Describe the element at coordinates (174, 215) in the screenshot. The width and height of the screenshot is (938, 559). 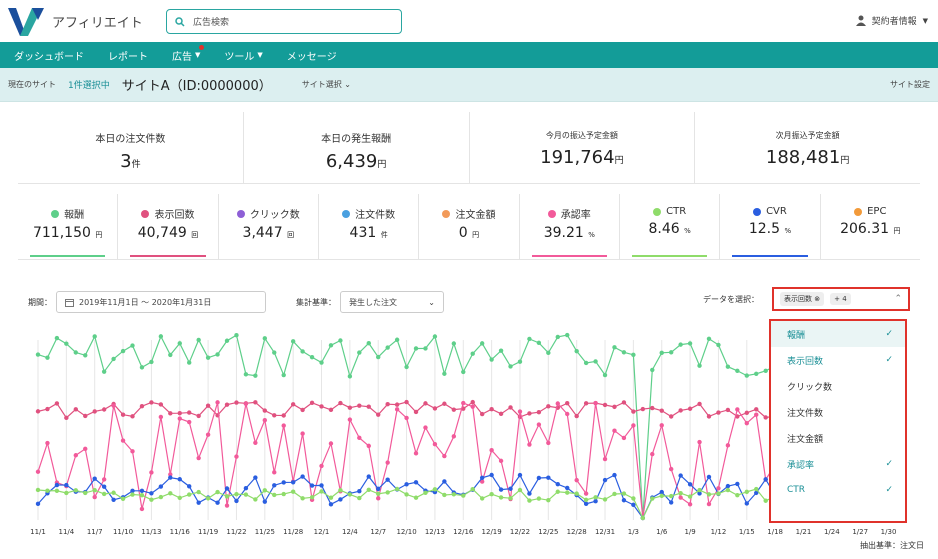
I see `metric-label: 表示回数` at that location.